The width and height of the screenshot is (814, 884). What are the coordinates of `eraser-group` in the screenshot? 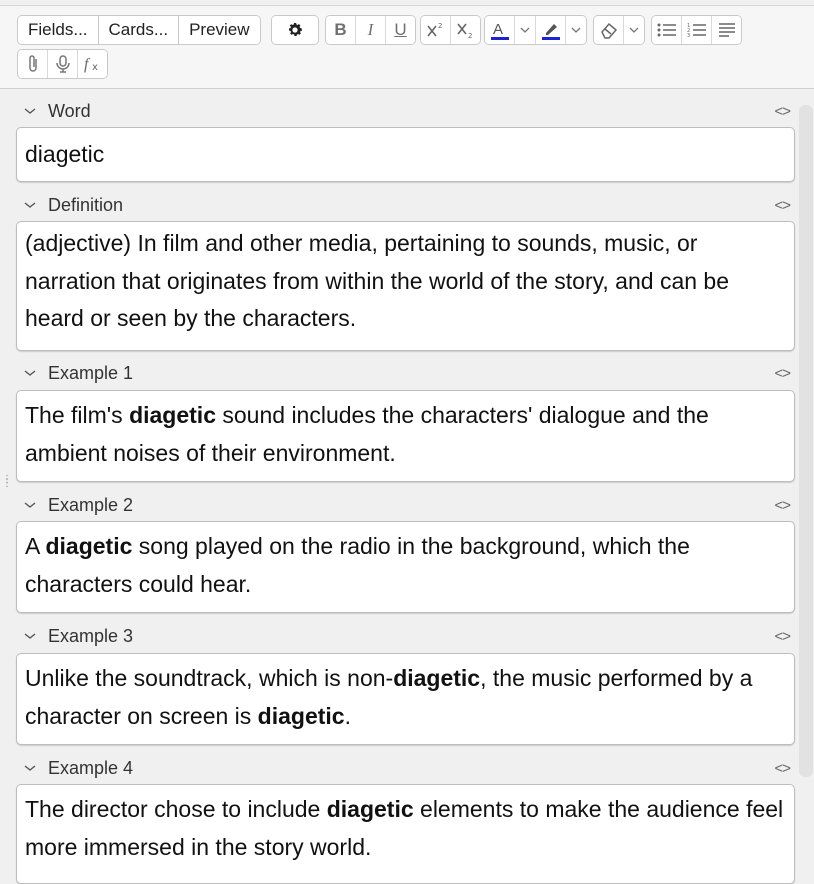 It's located at (619, 30).